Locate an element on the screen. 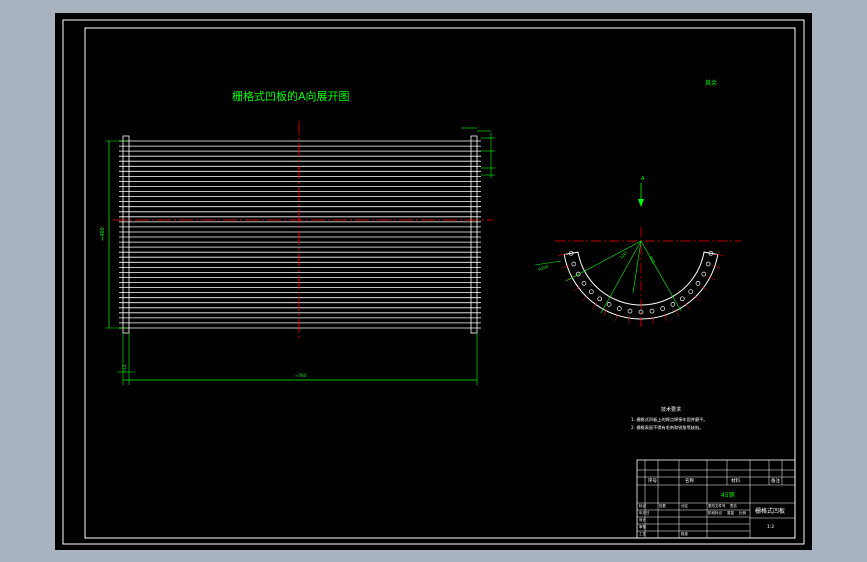 The image size is (867, 562). tb-cell-4: 签名 is located at coordinates (733, 505).